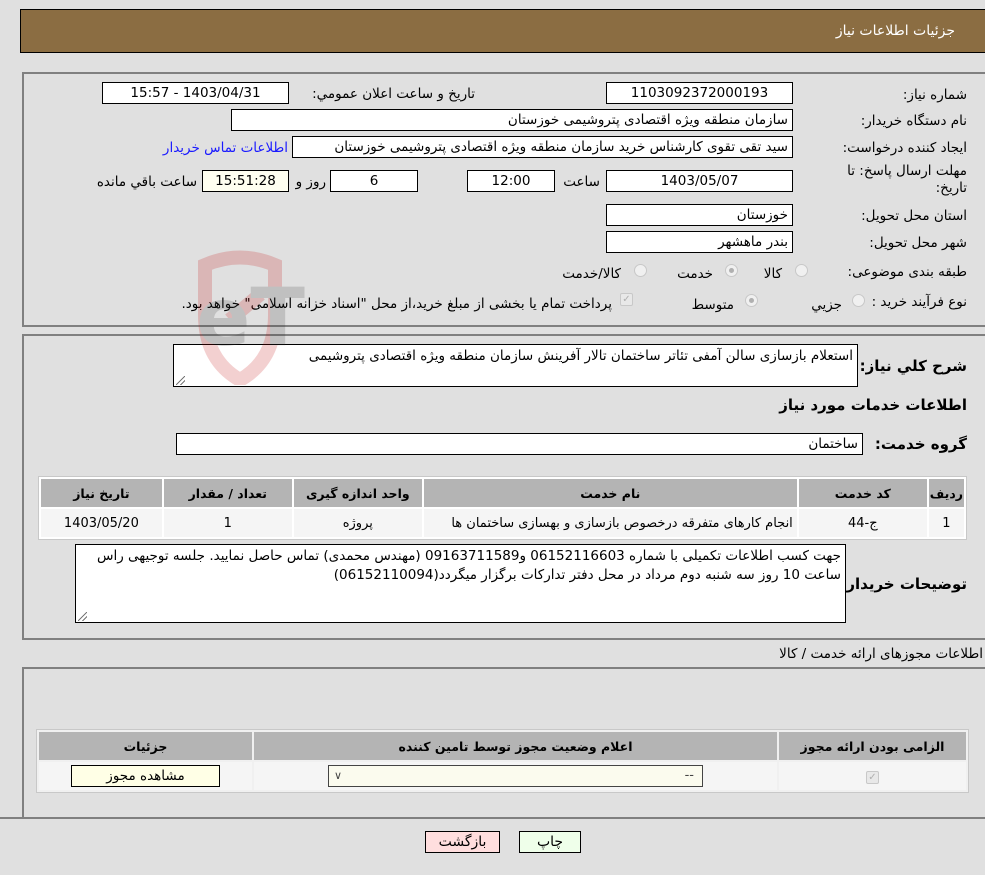 The width and height of the screenshot is (985, 875). What do you see at coordinates (862, 523) in the screenshot?
I see `cell-service-code: ج-44` at bounding box center [862, 523].